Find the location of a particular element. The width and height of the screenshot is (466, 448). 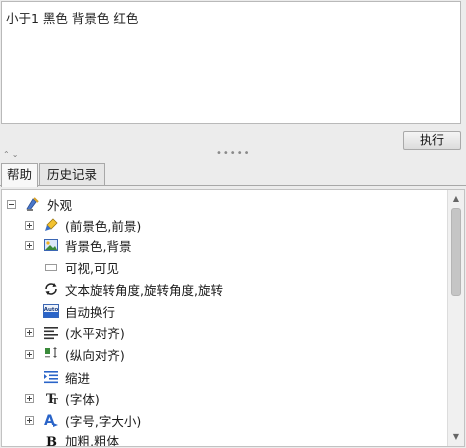

auto-wrap-icon: Auto is located at coordinates (51, 311).